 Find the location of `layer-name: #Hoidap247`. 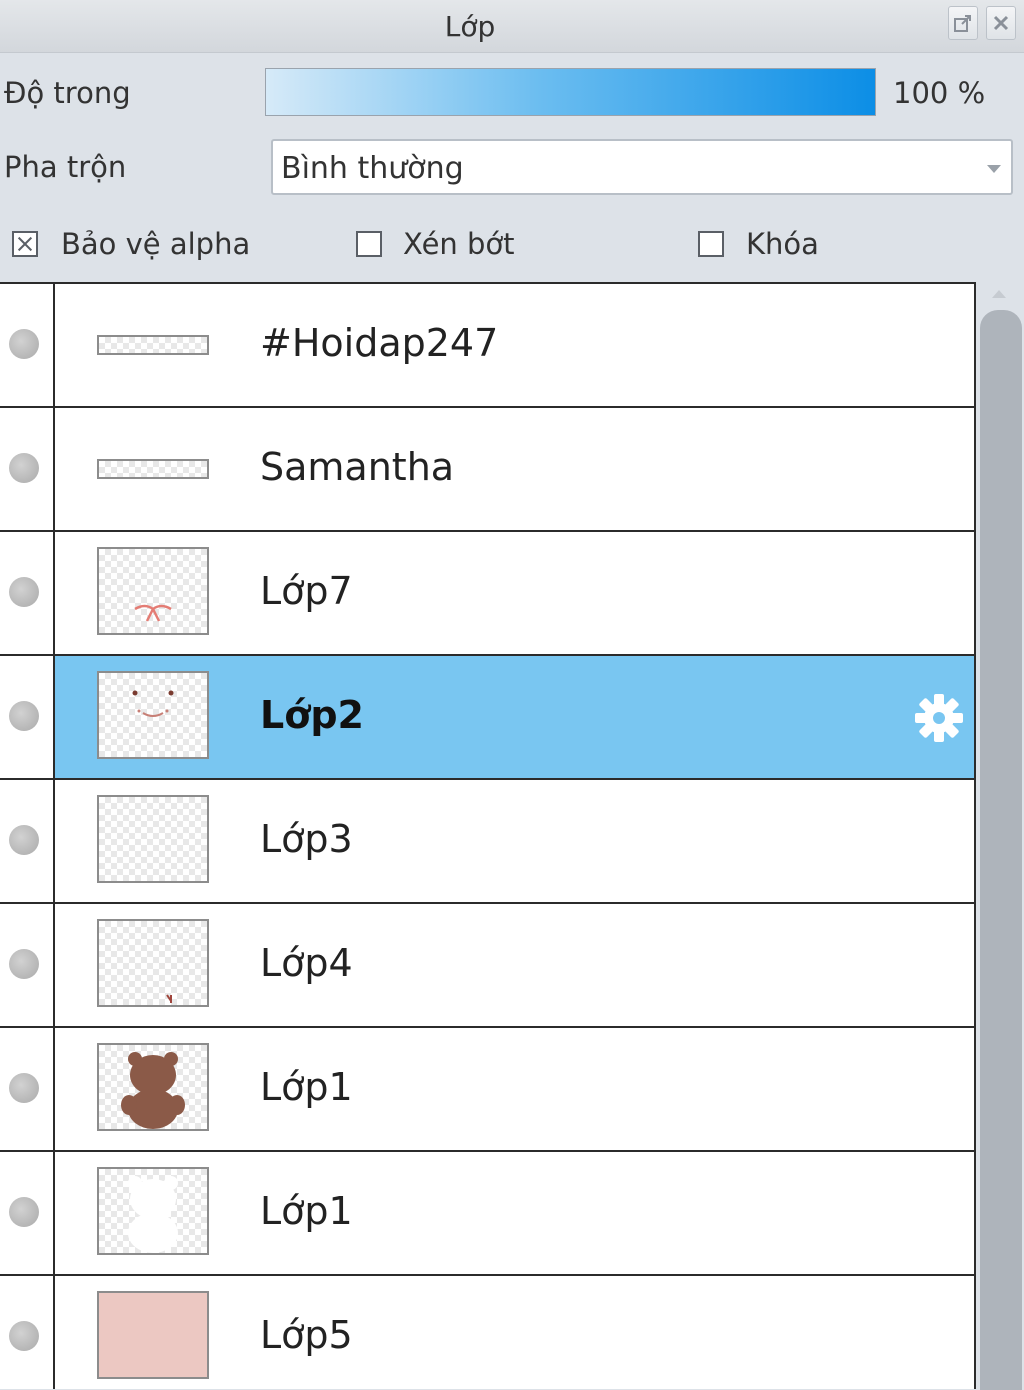

layer-name: #Hoidap247 is located at coordinates (379, 343).